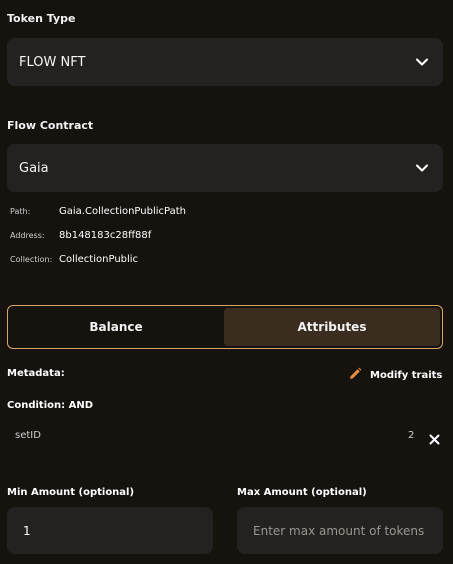 Image resolution: width=453 pixels, height=564 pixels. I want to click on tab-balance: Balance, so click(116, 327).